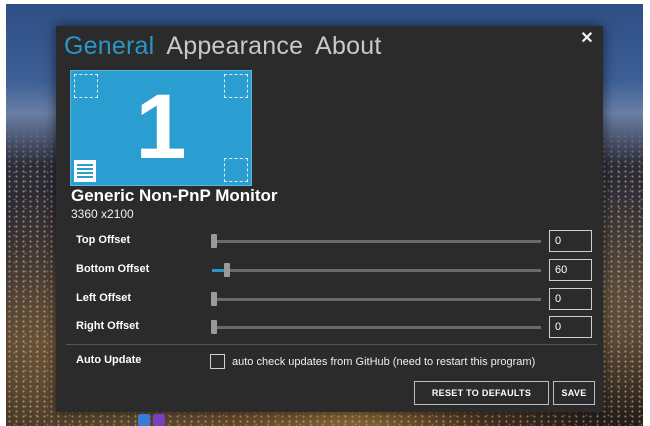 This screenshot has width=650, height=426. What do you see at coordinates (481, 393) in the screenshot?
I see `reset-to-defaults-button: RESET TO DEFAULTS` at bounding box center [481, 393].